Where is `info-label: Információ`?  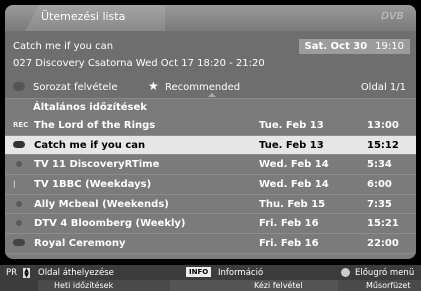 info-label: Információ is located at coordinates (240, 273).